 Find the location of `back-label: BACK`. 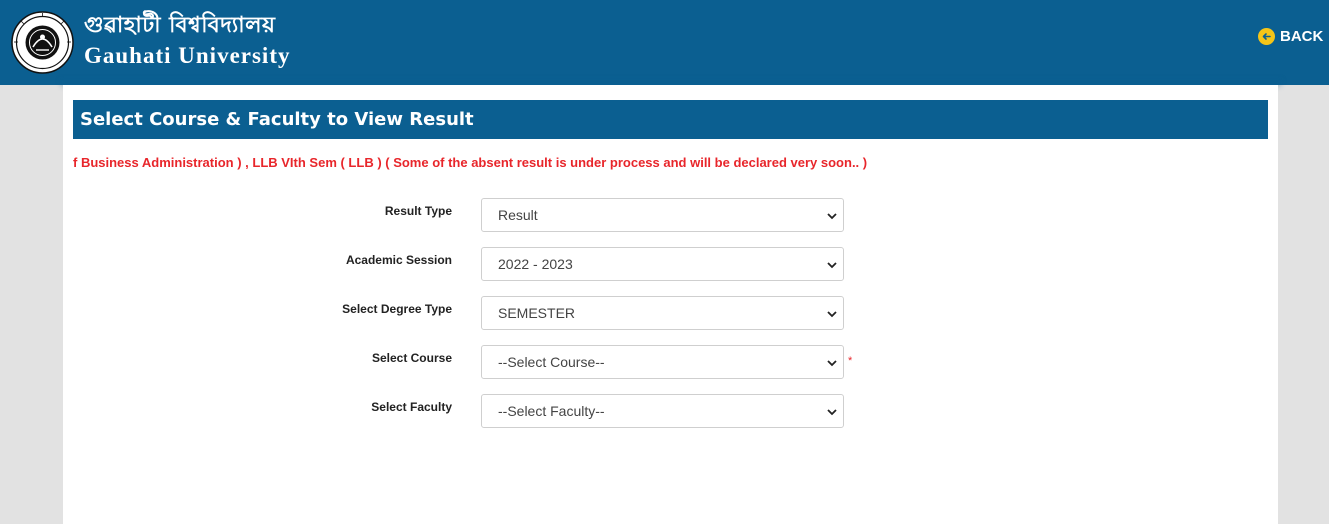

back-label: BACK is located at coordinates (1302, 36).